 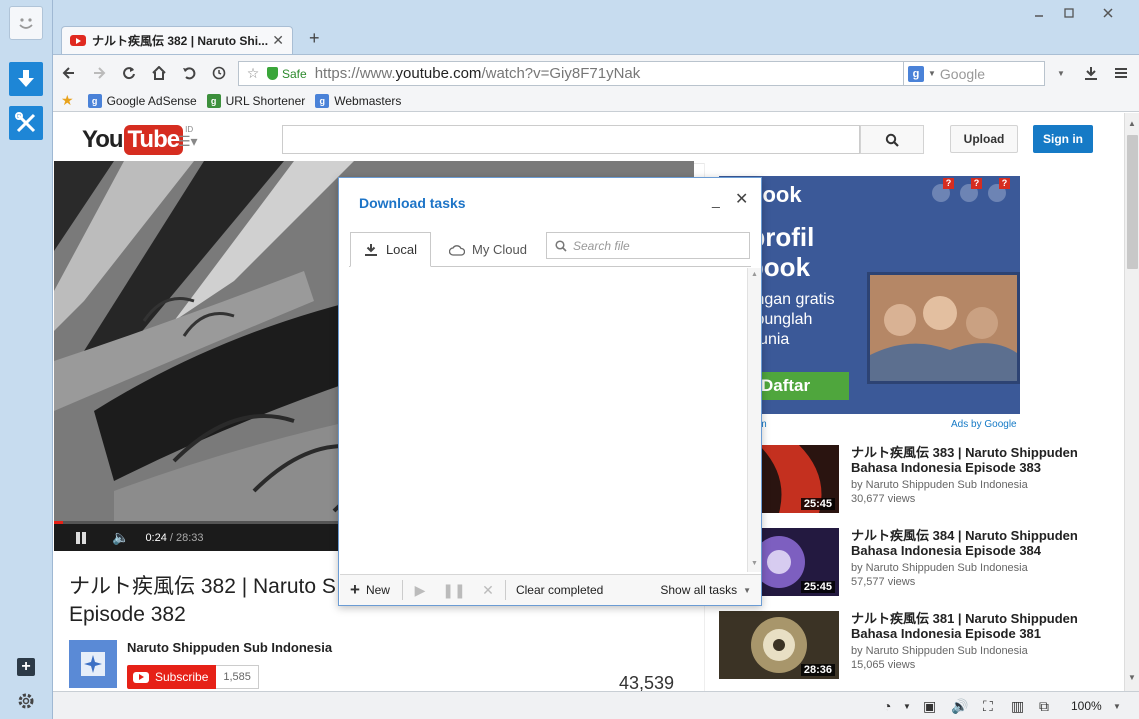 What do you see at coordinates (1091, 73) in the screenshot?
I see `downloads-icon` at bounding box center [1091, 73].